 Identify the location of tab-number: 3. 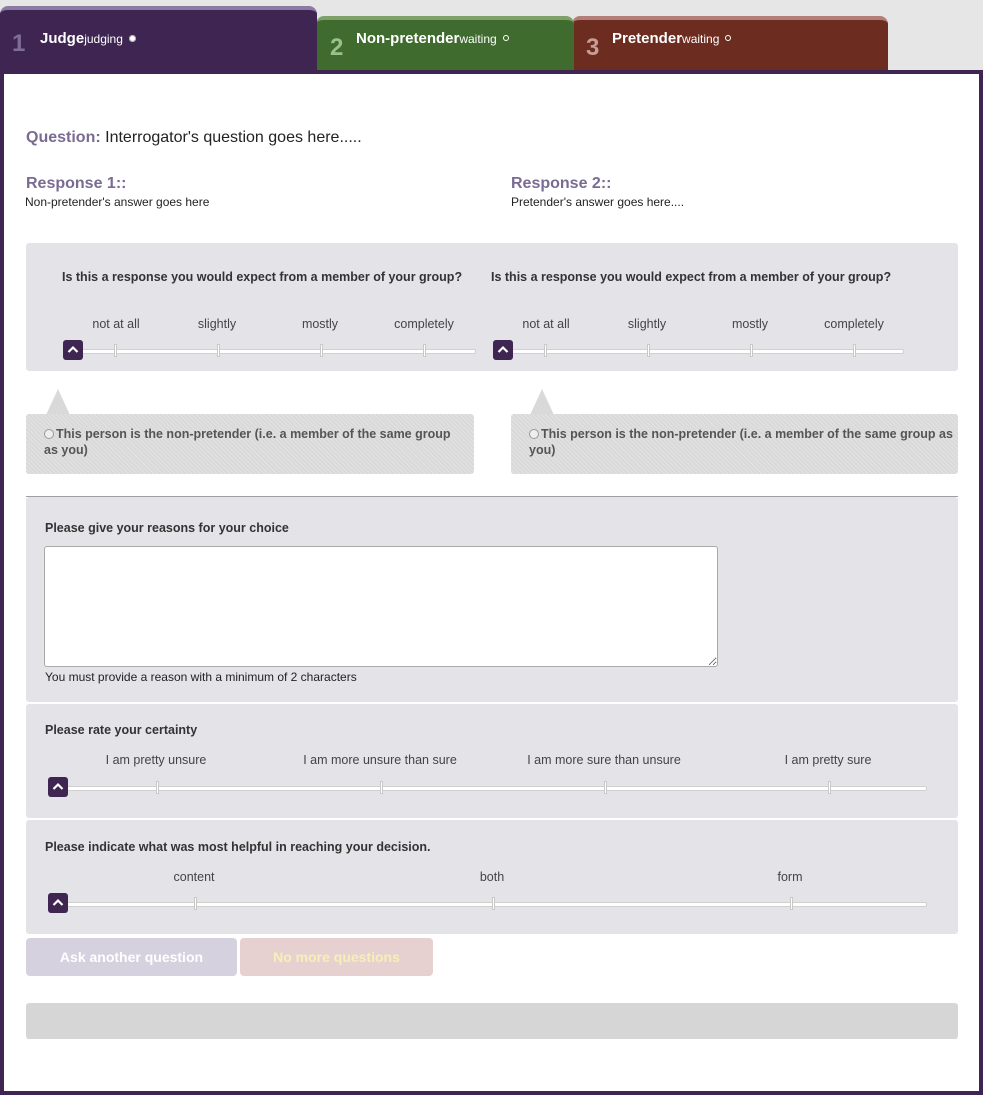
(593, 47).